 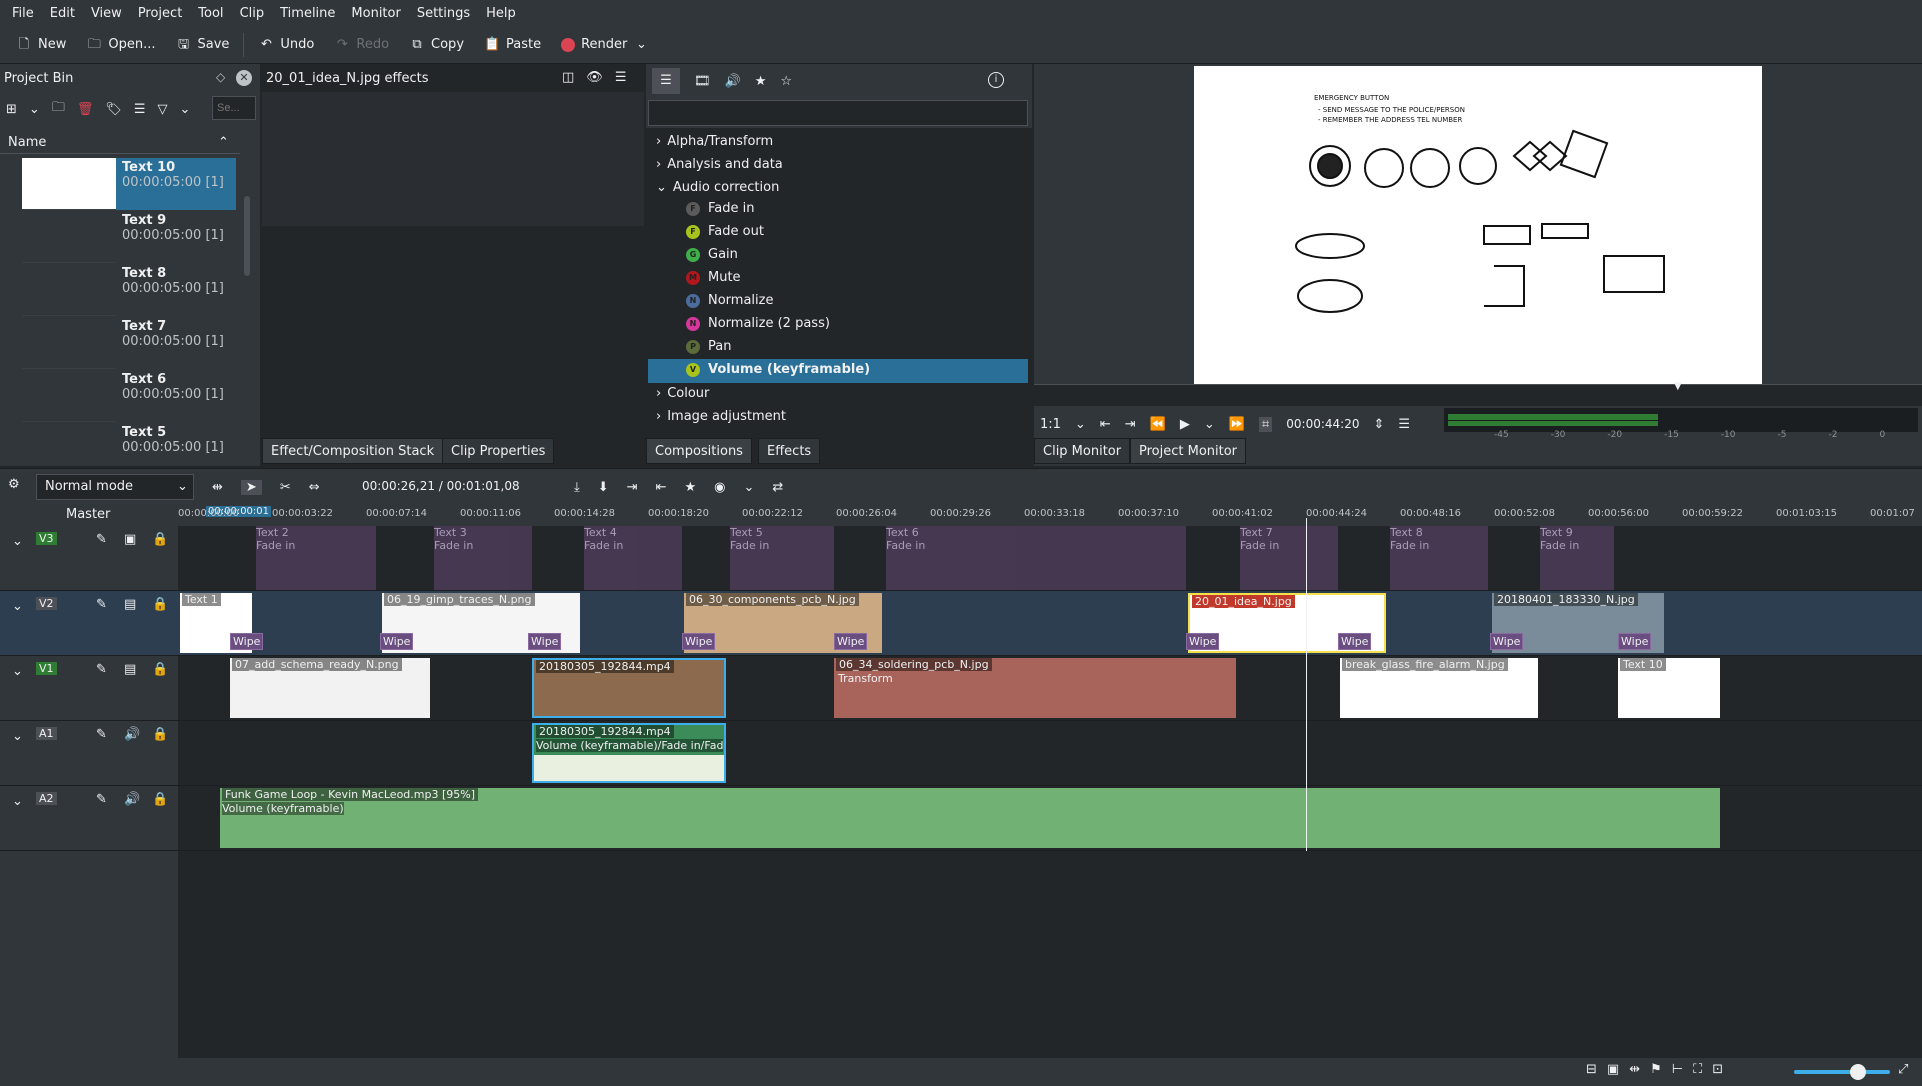 I want to click on settings-icon: ☰, so click(x=621, y=77).